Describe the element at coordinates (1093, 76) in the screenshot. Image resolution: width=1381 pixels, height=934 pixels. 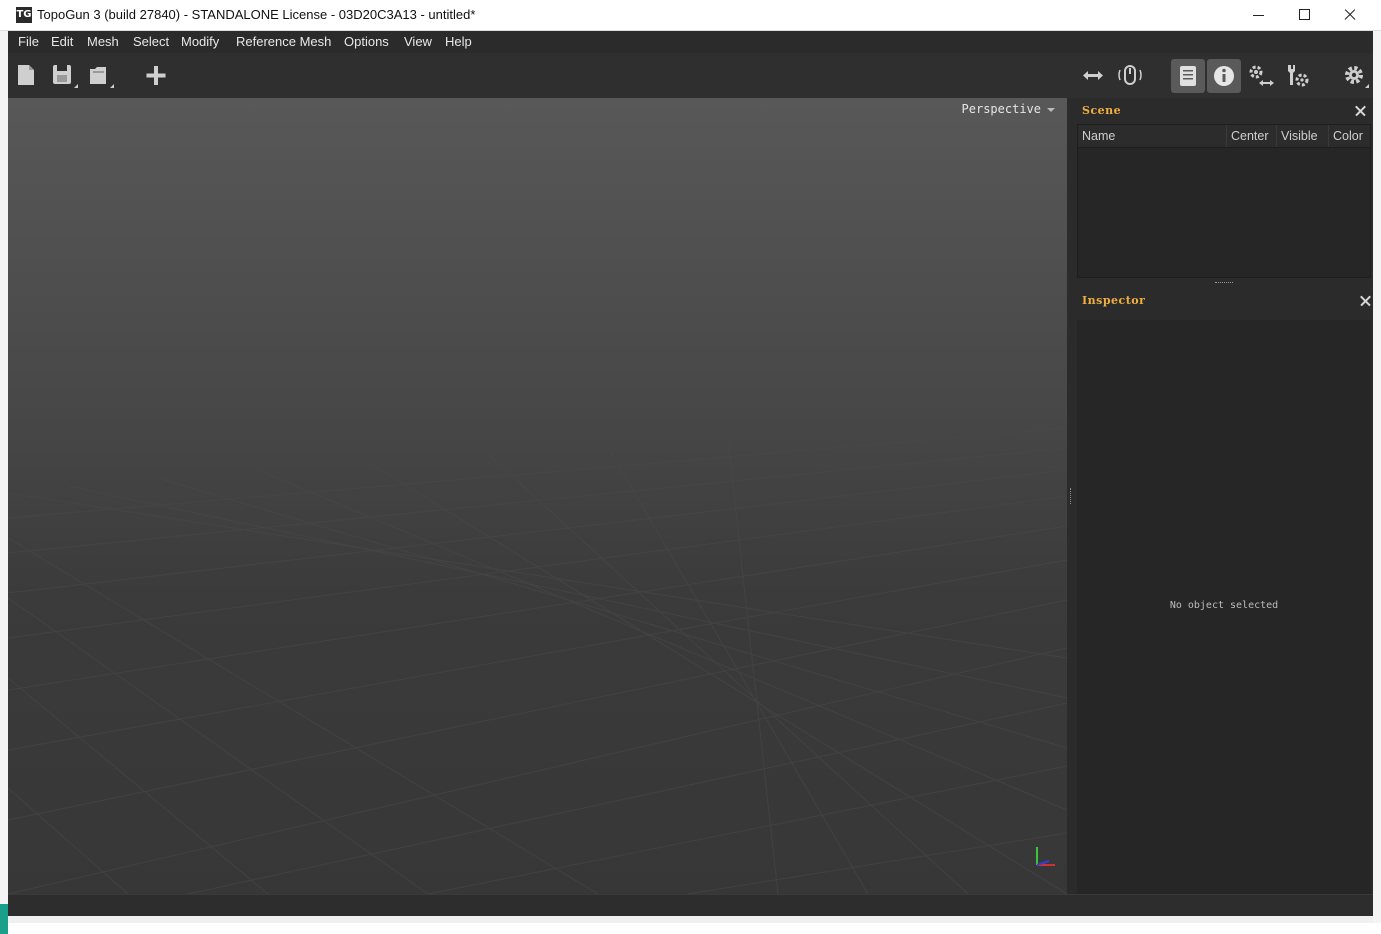
I see `move-arrows-icon` at that location.